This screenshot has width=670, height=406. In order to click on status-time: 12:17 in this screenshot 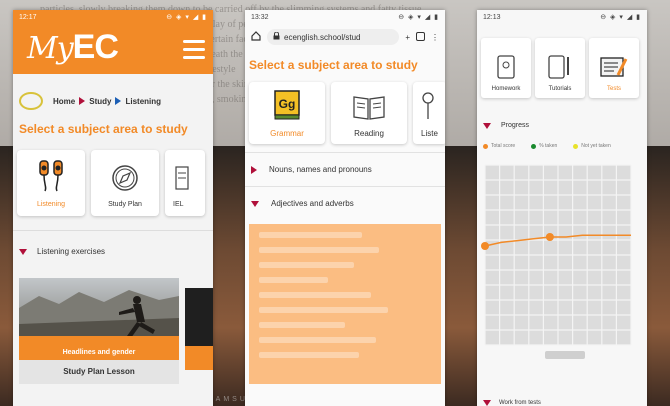, I will do `click(28, 17)`.